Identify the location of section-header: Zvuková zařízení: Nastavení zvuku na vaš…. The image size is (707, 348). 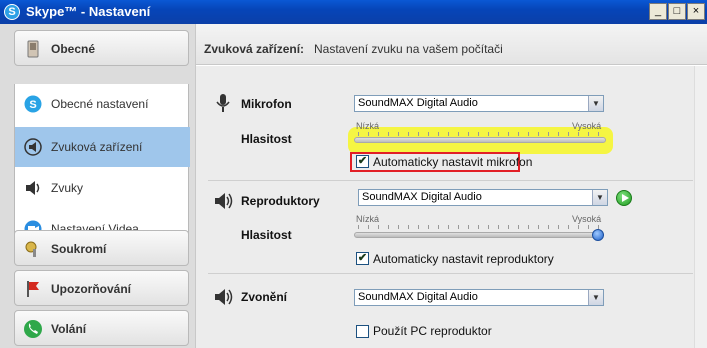
(451, 44).